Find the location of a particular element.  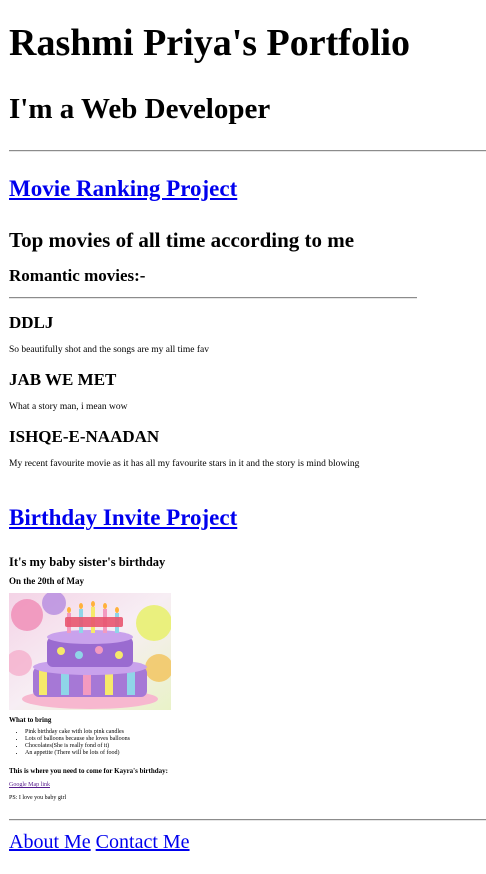

ps-note: PS: I love you baby girl is located at coordinates (38, 798).